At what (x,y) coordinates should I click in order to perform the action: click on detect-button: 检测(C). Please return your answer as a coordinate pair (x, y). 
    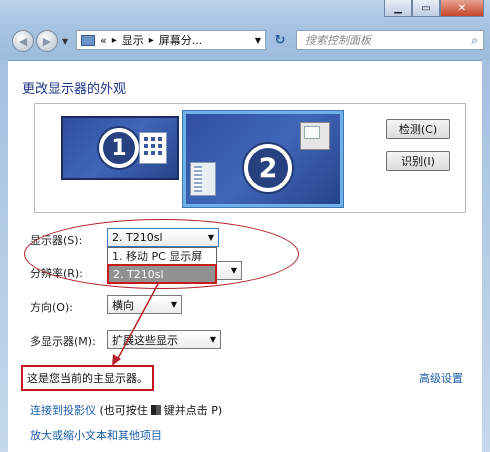
    Looking at the image, I should click on (418, 129).